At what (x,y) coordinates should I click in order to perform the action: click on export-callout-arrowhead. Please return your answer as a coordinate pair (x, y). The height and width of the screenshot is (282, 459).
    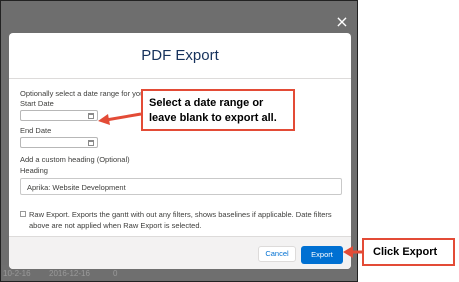
    Looking at the image, I should click on (348, 252).